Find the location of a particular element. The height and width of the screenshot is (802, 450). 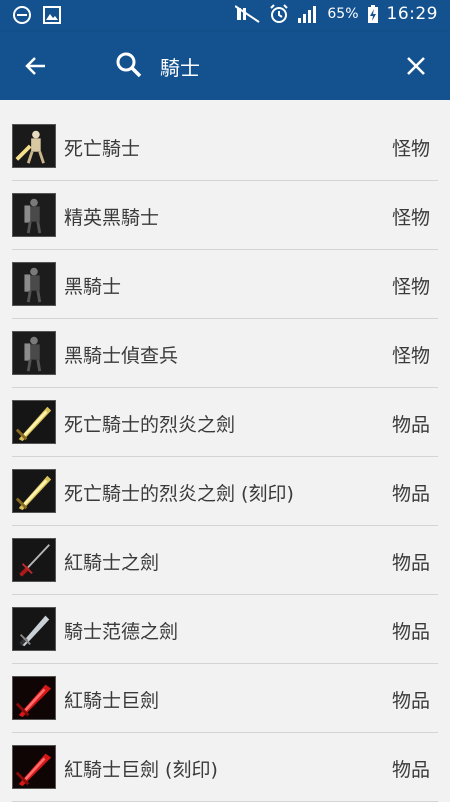

battery-charging-icon is located at coordinates (372, 14).